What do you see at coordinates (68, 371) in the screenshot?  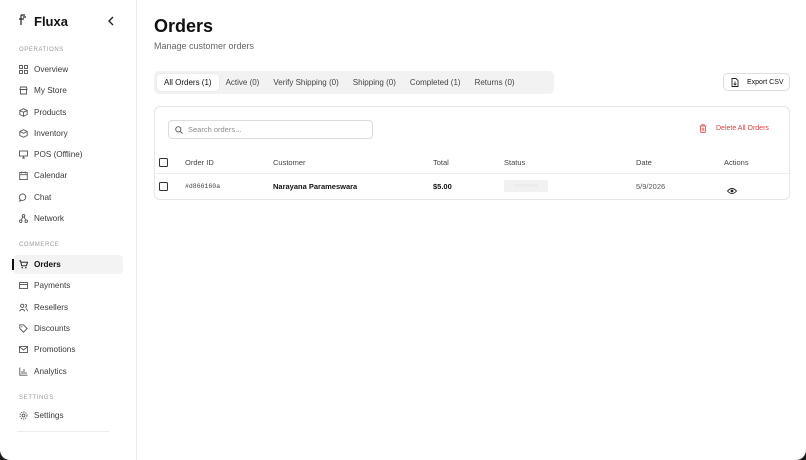 I see `sidebar-item-analytics: Analytics` at bounding box center [68, 371].